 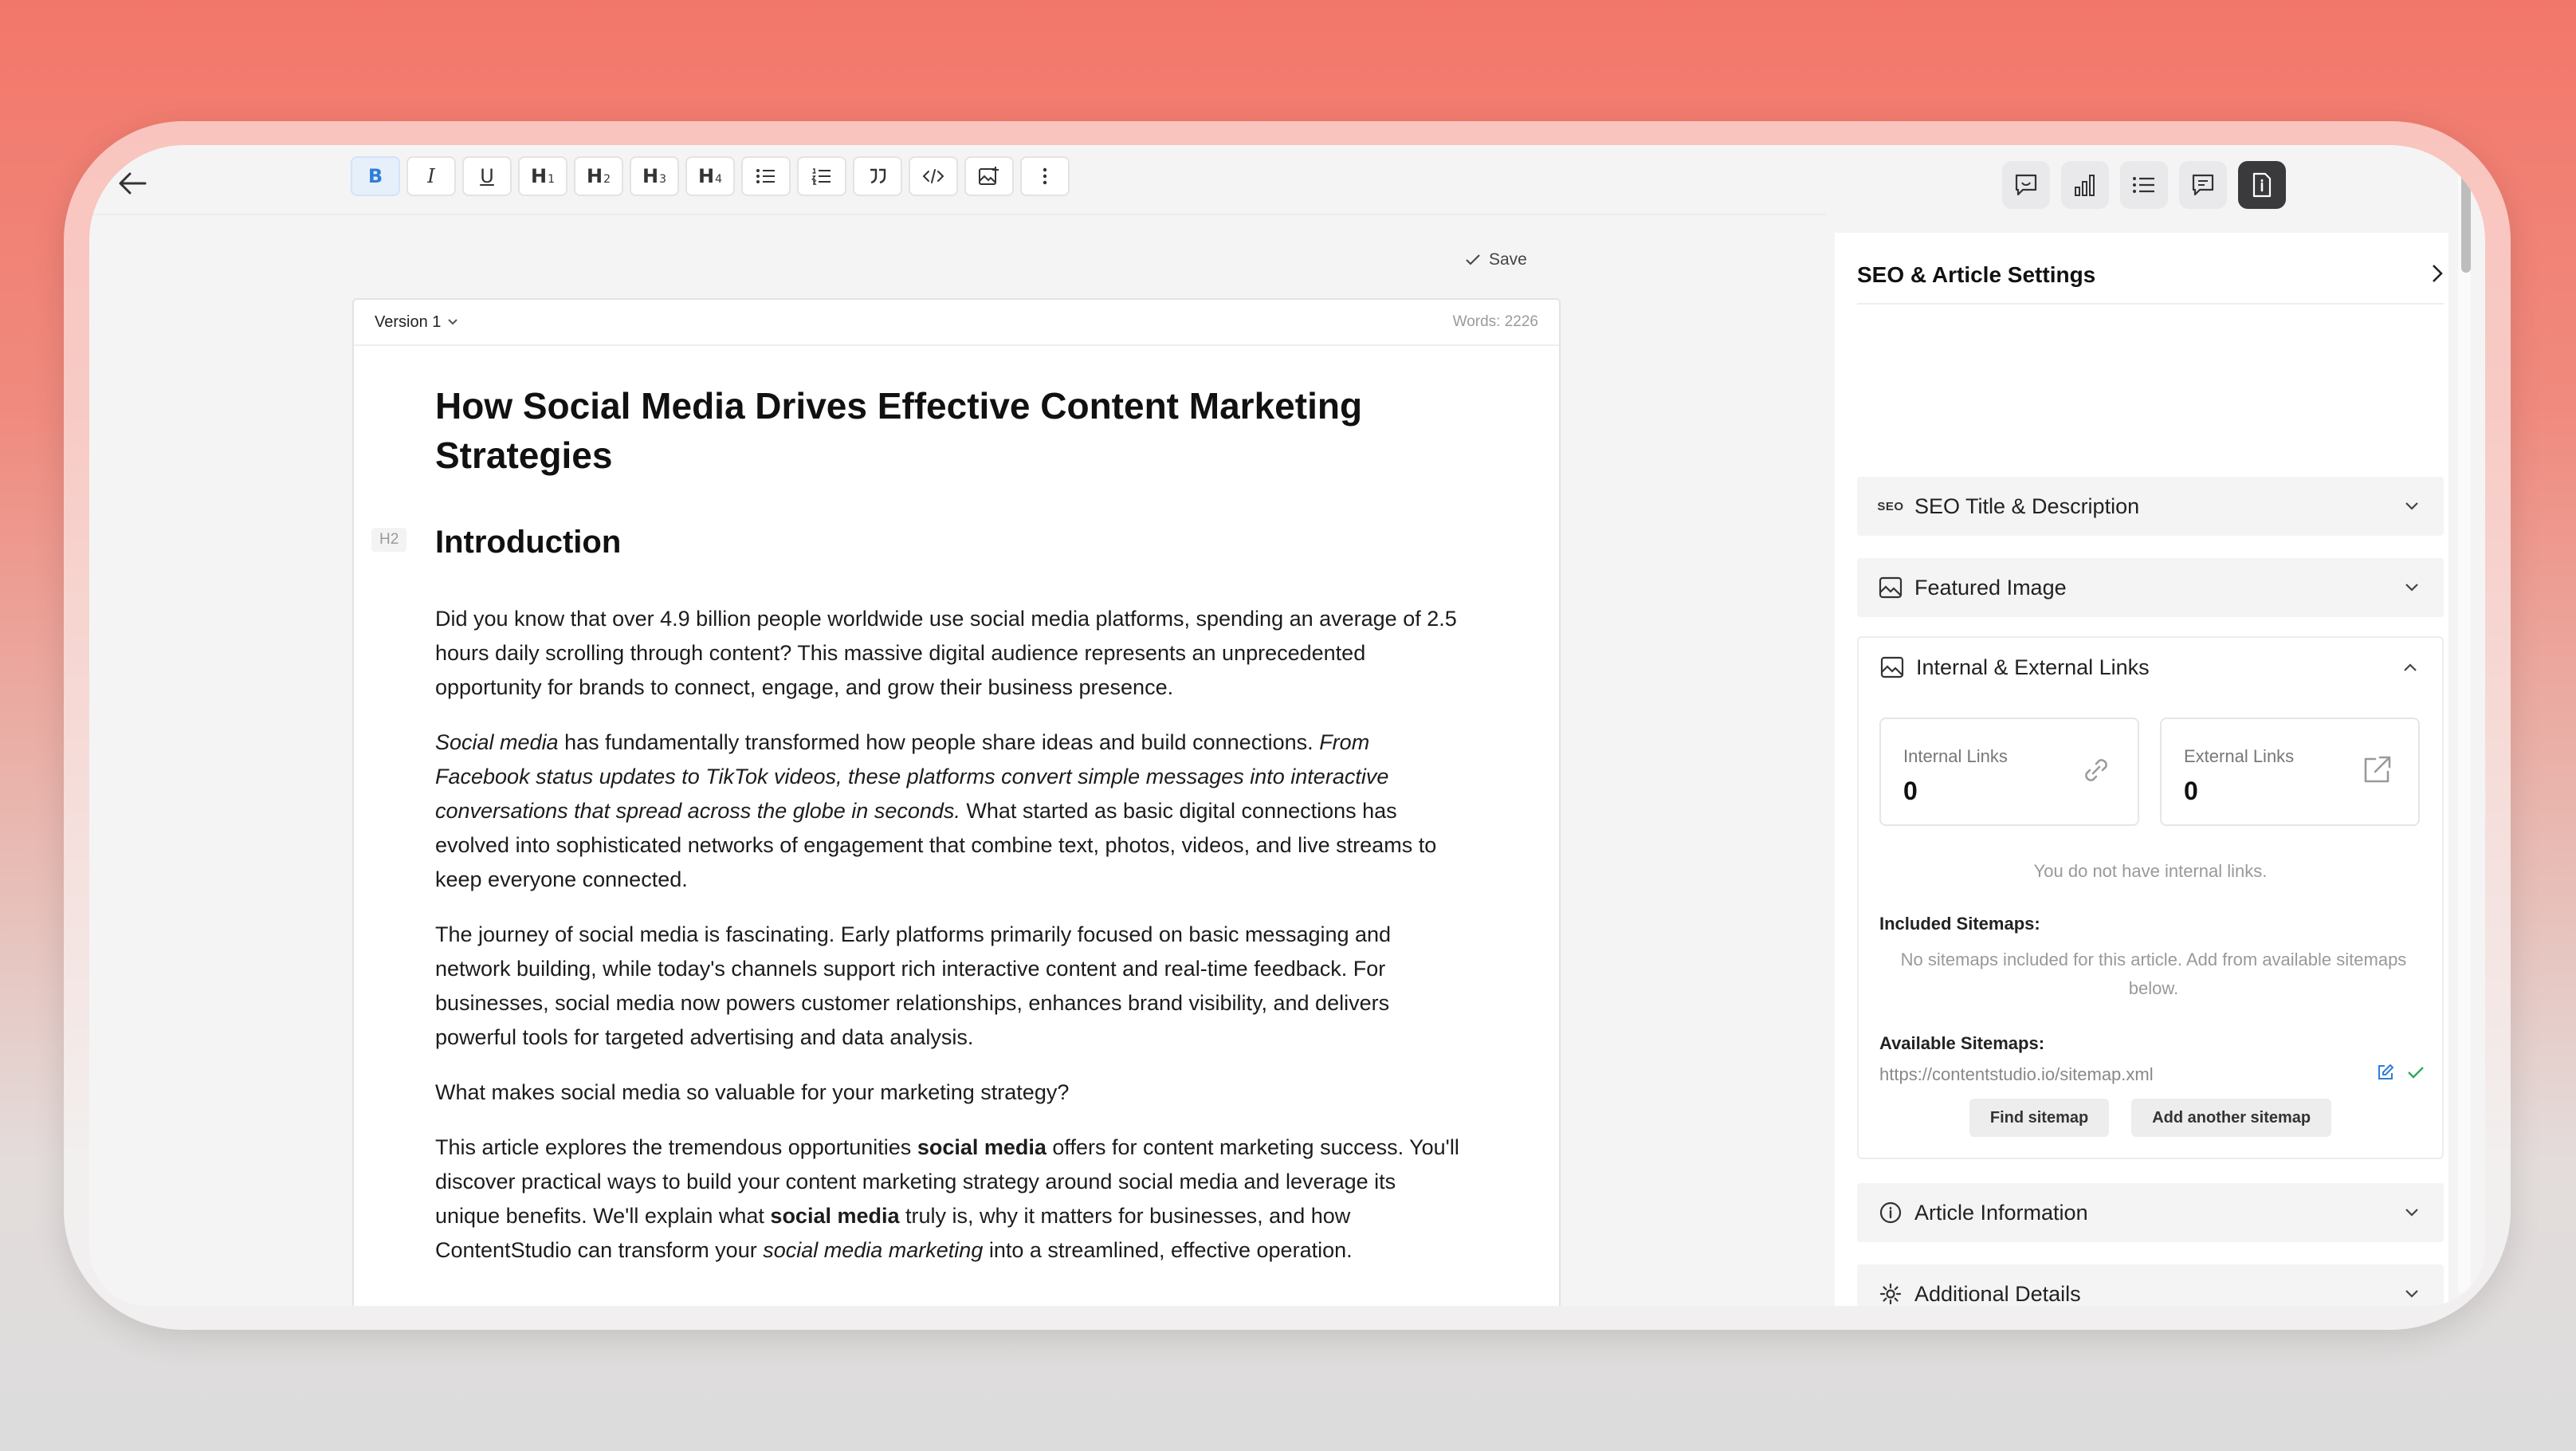 I want to click on bold-button: B, so click(x=375, y=176).